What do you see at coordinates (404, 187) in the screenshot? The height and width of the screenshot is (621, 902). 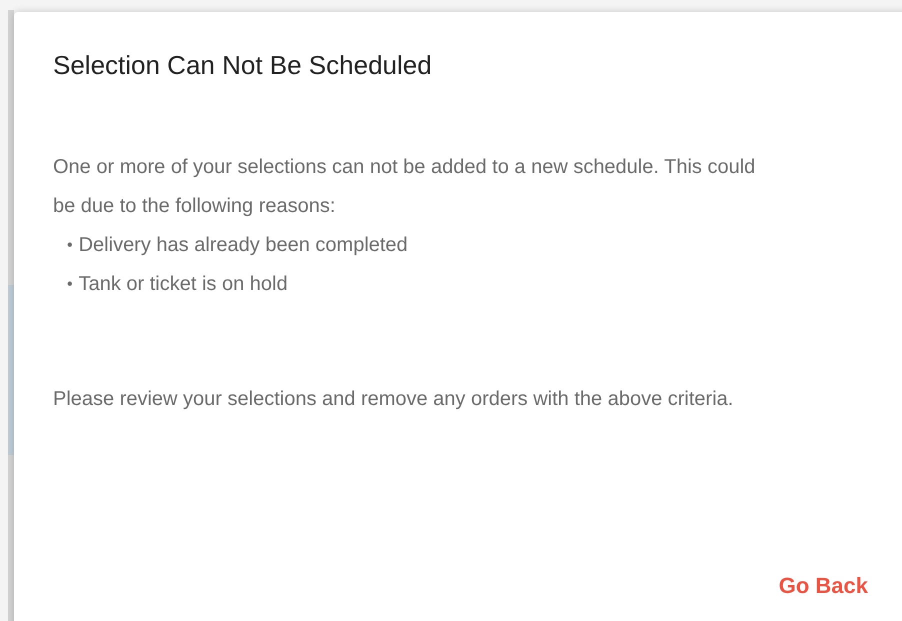 I see `intro-text: One or more of your selections can not be added to a new schedule. This could be due to the following reasons:` at bounding box center [404, 187].